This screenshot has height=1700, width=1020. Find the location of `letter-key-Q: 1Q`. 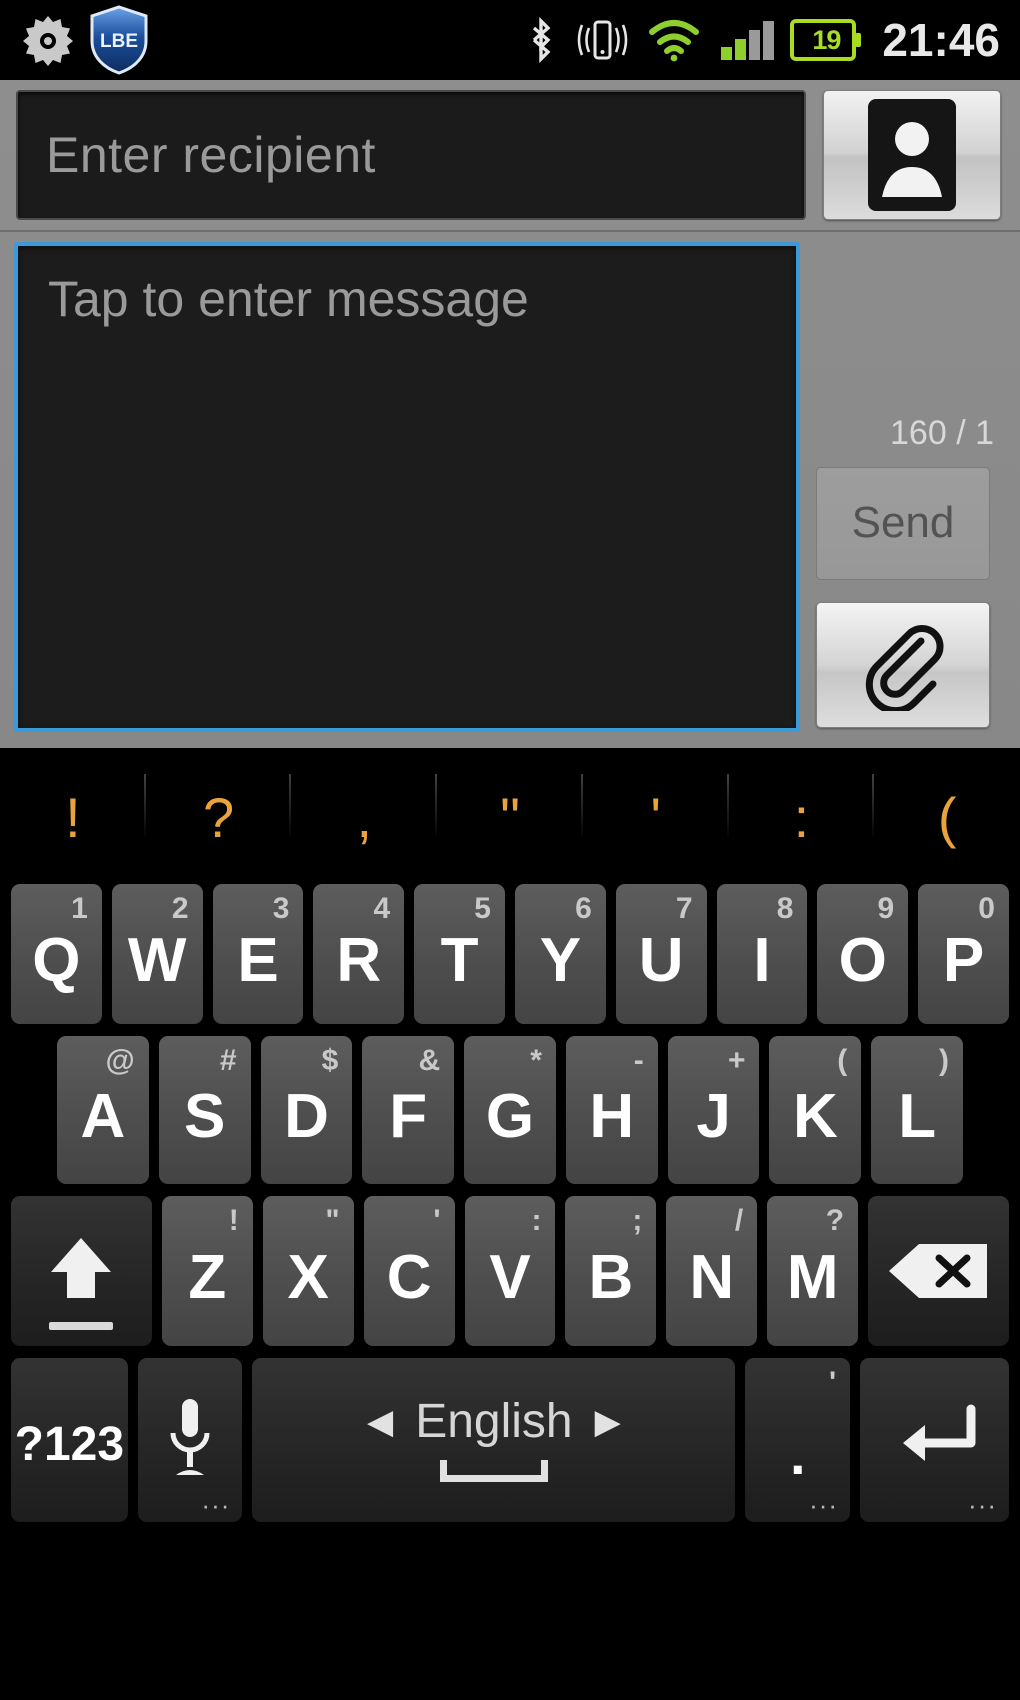

letter-key-Q: 1Q is located at coordinates (56, 954).